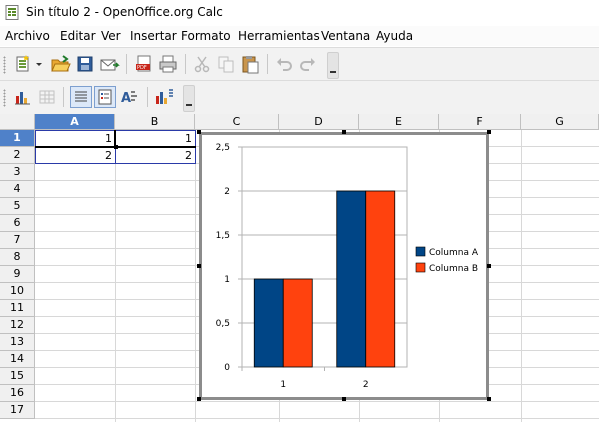 The height and width of the screenshot is (422, 599). I want to click on row-header-8: 8, so click(17, 257).